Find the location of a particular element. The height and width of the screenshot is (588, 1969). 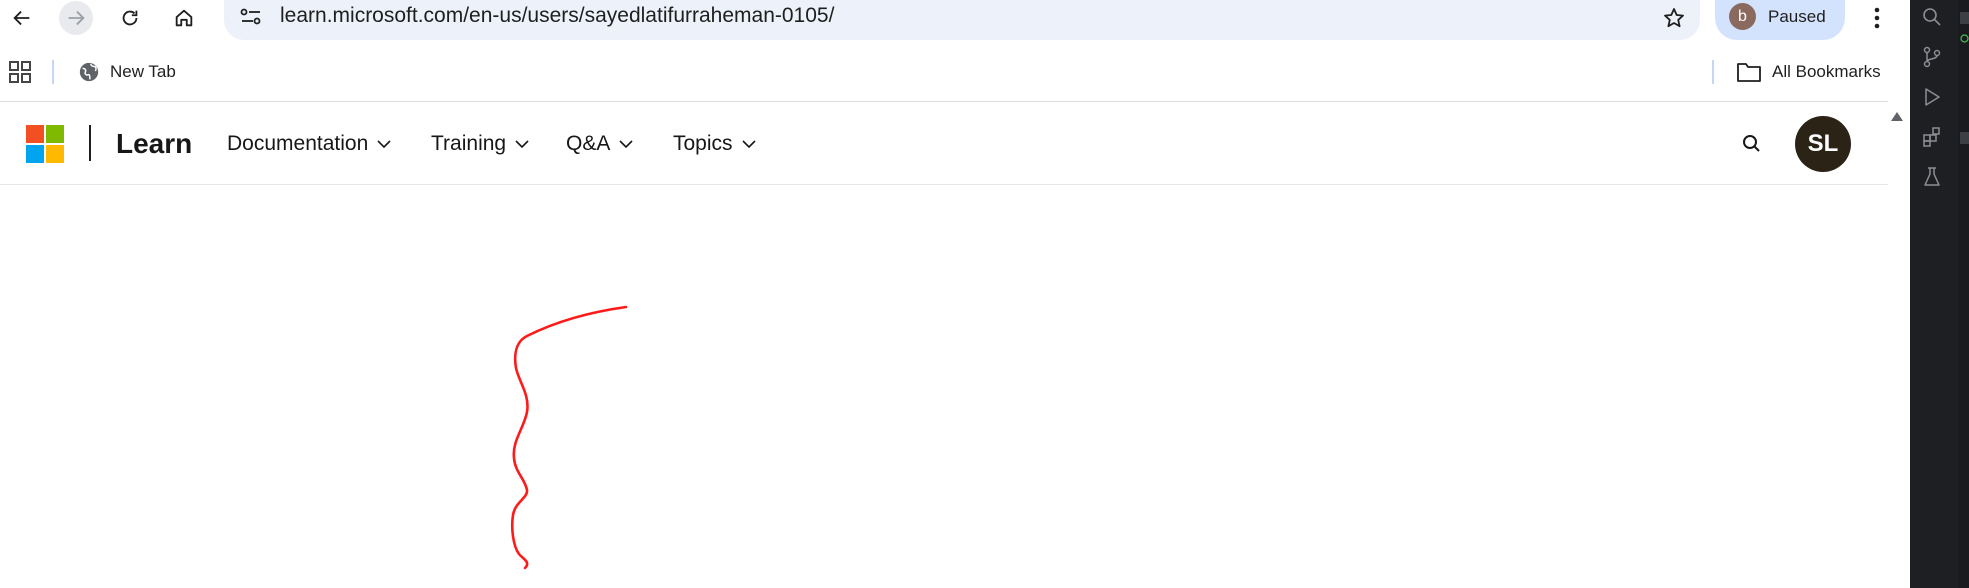

all-bookmarks-button: All Bookmarks is located at coordinates (1808, 72).